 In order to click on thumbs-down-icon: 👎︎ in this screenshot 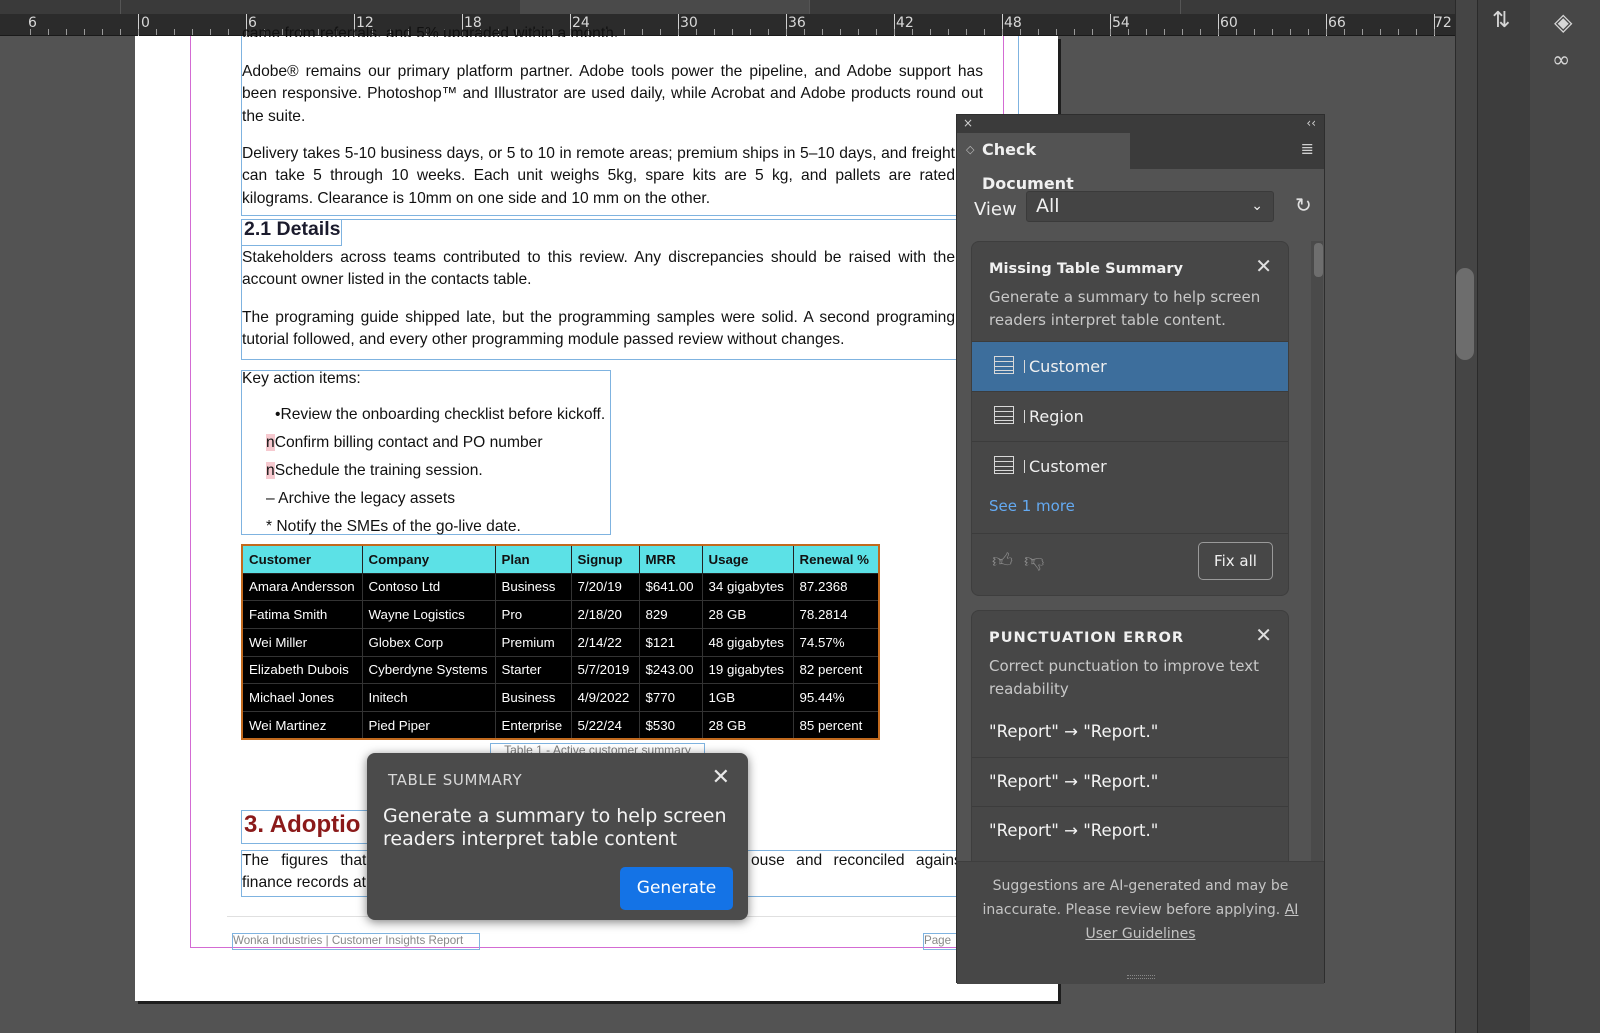, I will do `click(1034, 560)`.